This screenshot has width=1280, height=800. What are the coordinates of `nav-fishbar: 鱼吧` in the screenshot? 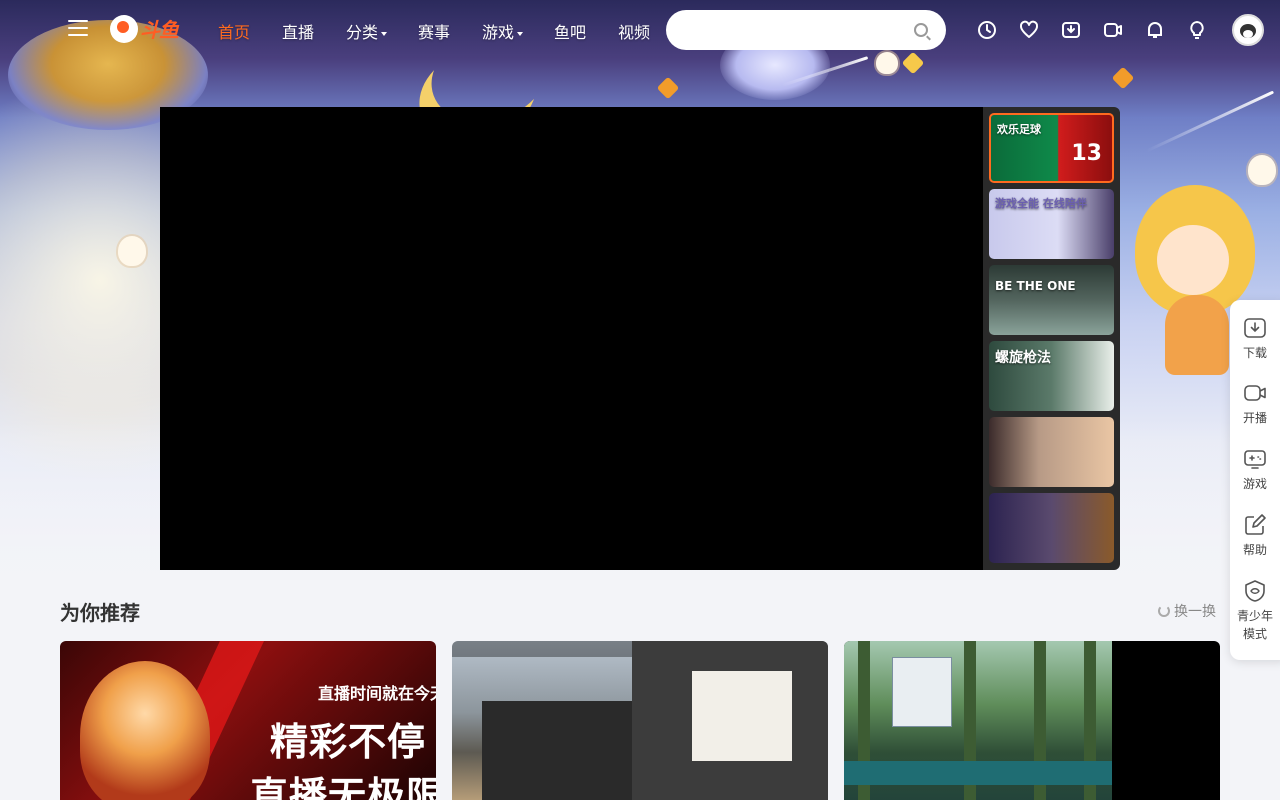 It's located at (570, 31).